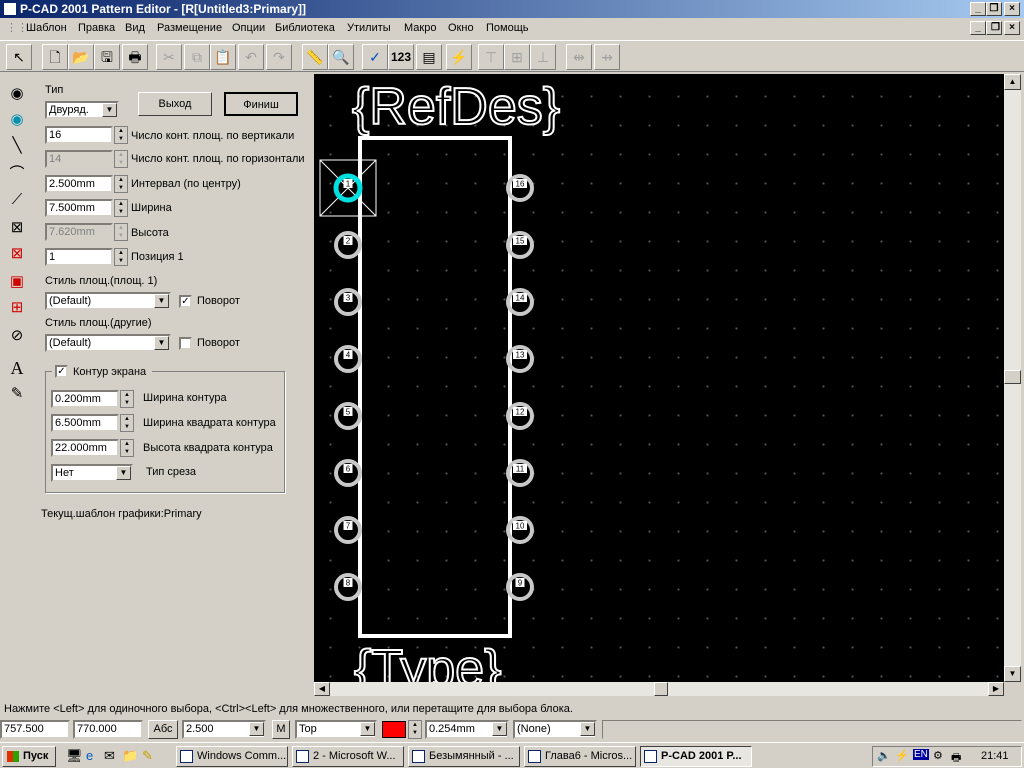 The image size is (1024, 768). Describe the element at coordinates (420, 28) in the screenshot. I see `menu-macro: Макро` at that location.